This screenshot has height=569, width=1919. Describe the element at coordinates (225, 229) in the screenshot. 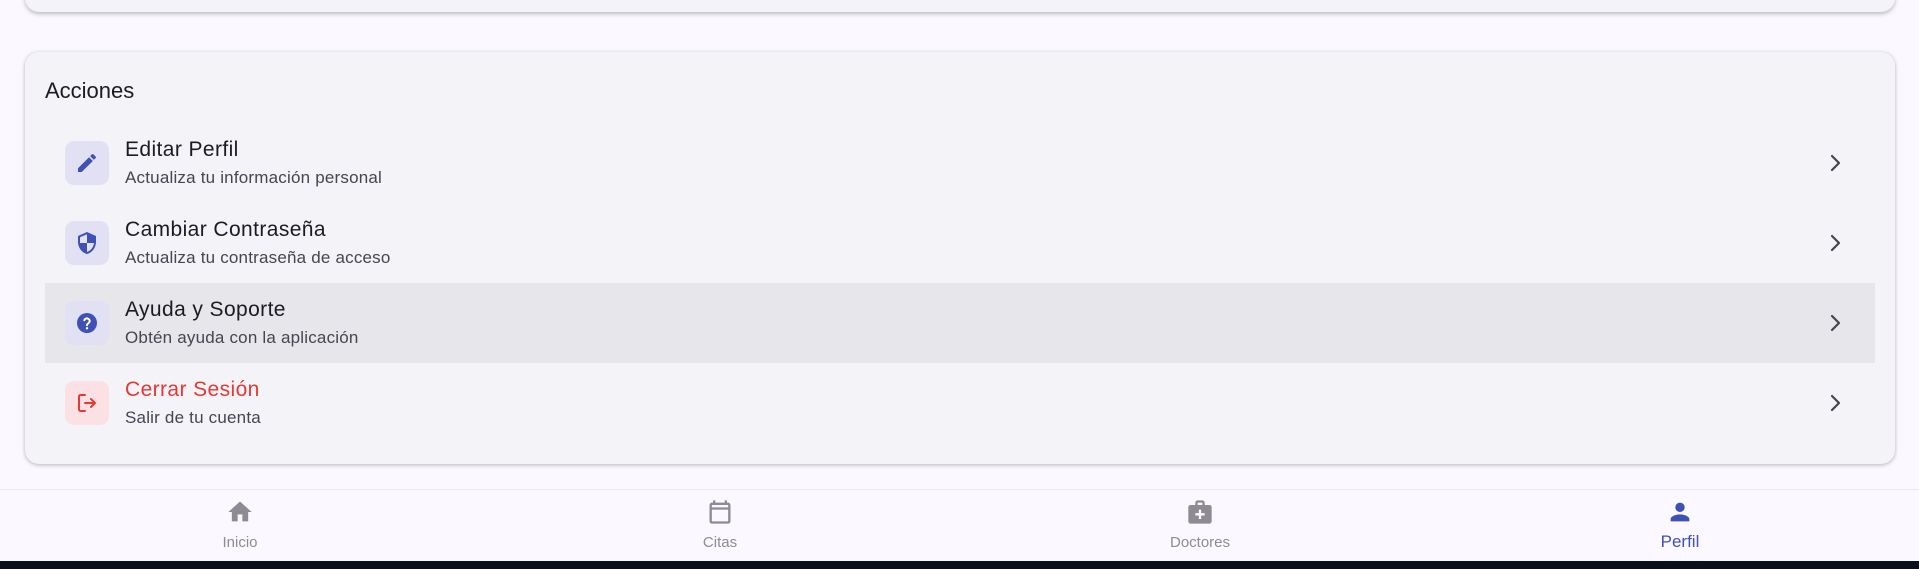

I see `change-password-title: Cambiar Contraseña` at that location.